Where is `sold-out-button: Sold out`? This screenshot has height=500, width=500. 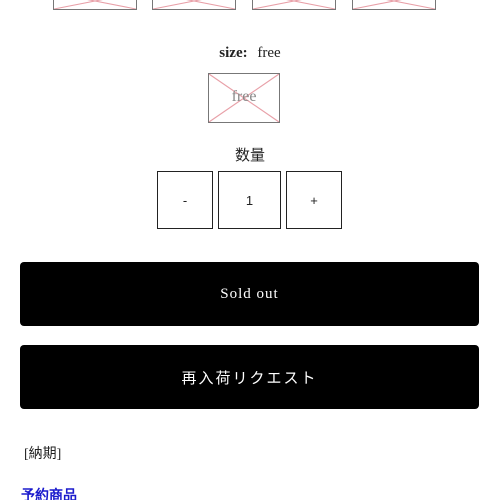
sold-out-button: Sold out is located at coordinates (249, 294).